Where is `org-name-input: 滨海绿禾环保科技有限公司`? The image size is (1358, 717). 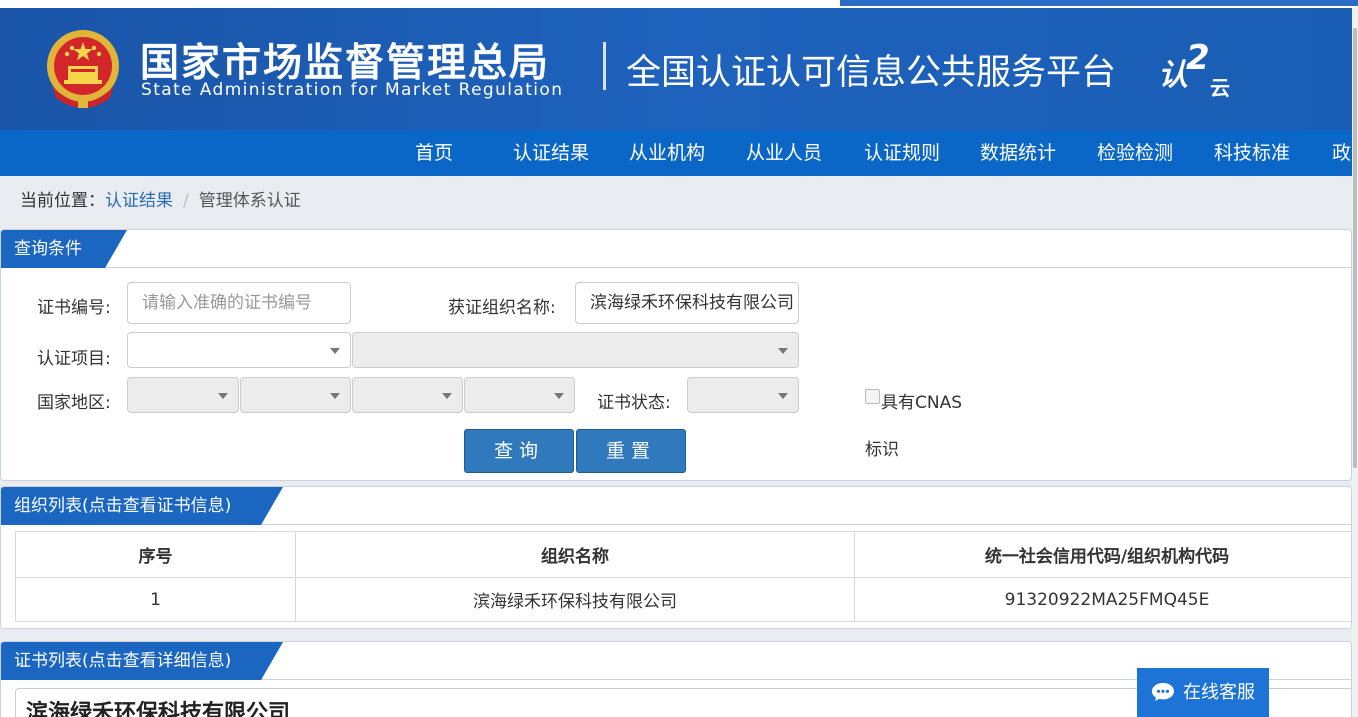 org-name-input: 滨海绿禾环保科技有限公司 is located at coordinates (687, 303).